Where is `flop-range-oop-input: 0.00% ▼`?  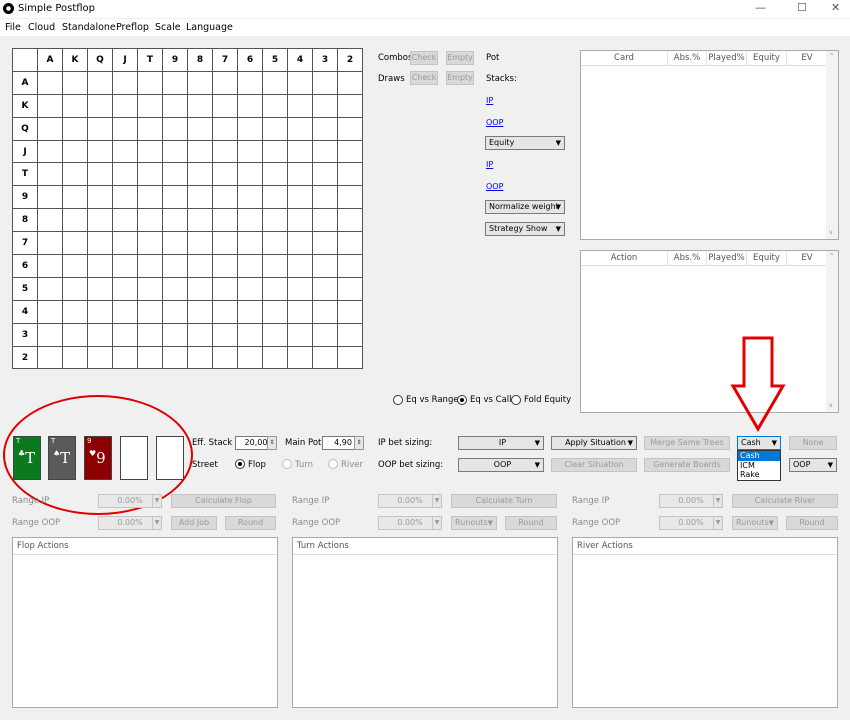
flop-range-oop-input: 0.00% ▼ is located at coordinates (130, 523).